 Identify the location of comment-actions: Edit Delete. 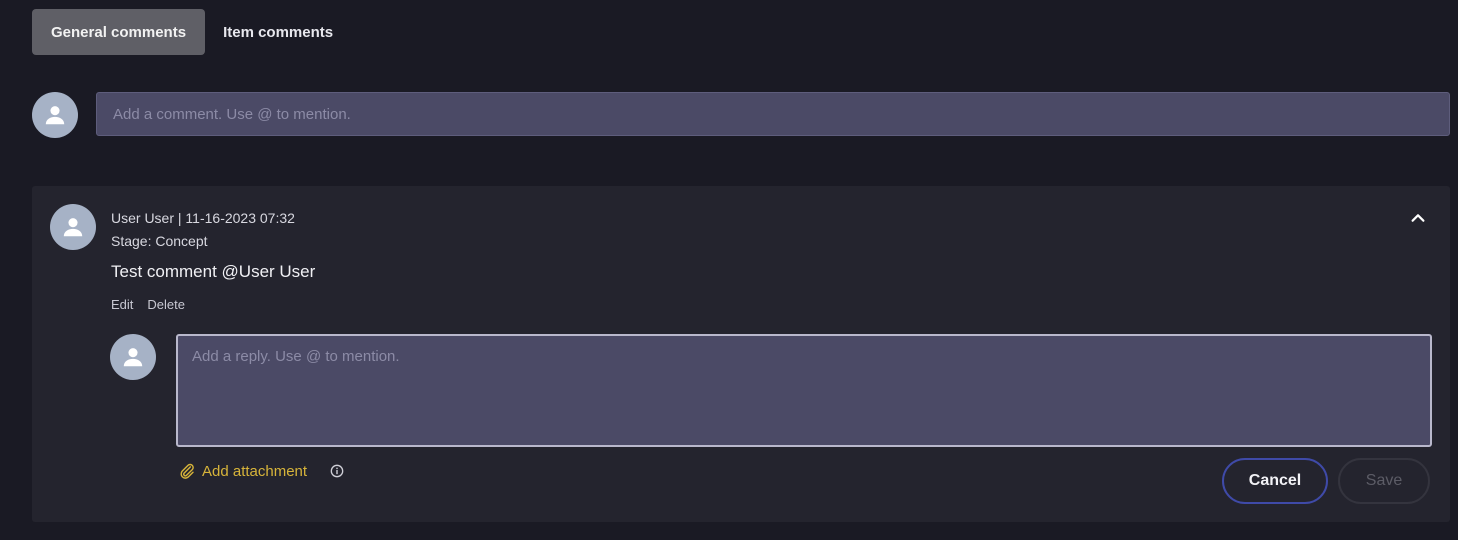
(148, 304).